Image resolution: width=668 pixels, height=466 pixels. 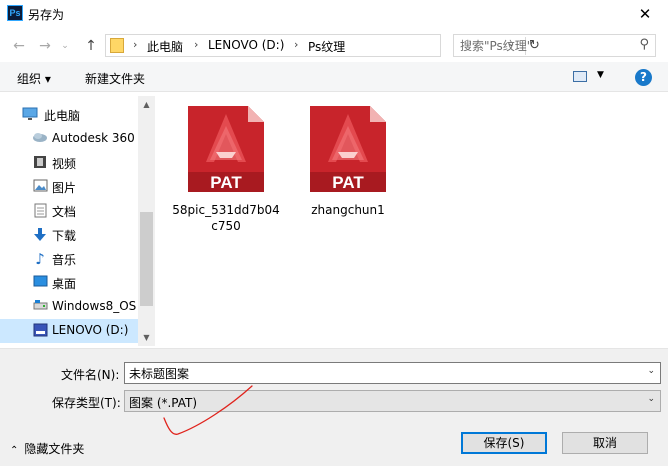 What do you see at coordinates (90, 375) in the screenshot?
I see `filename-label: 文件名(N):` at bounding box center [90, 375].